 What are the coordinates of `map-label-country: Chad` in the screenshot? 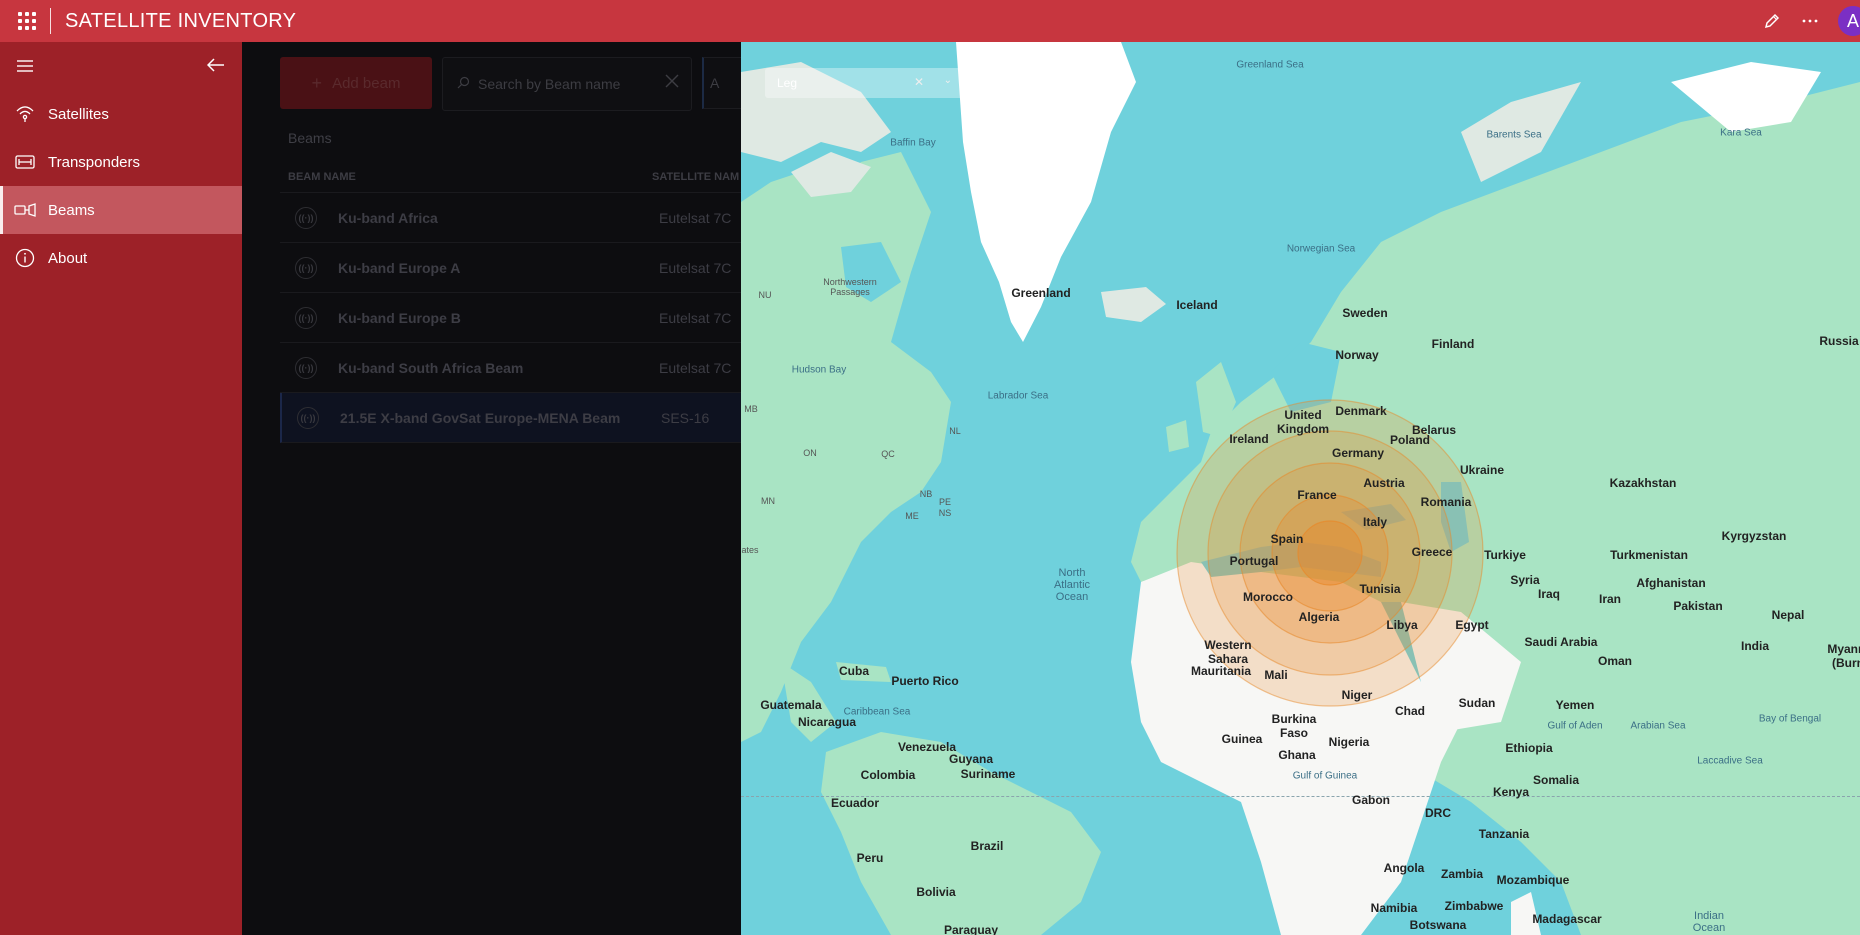 It's located at (1410, 711).